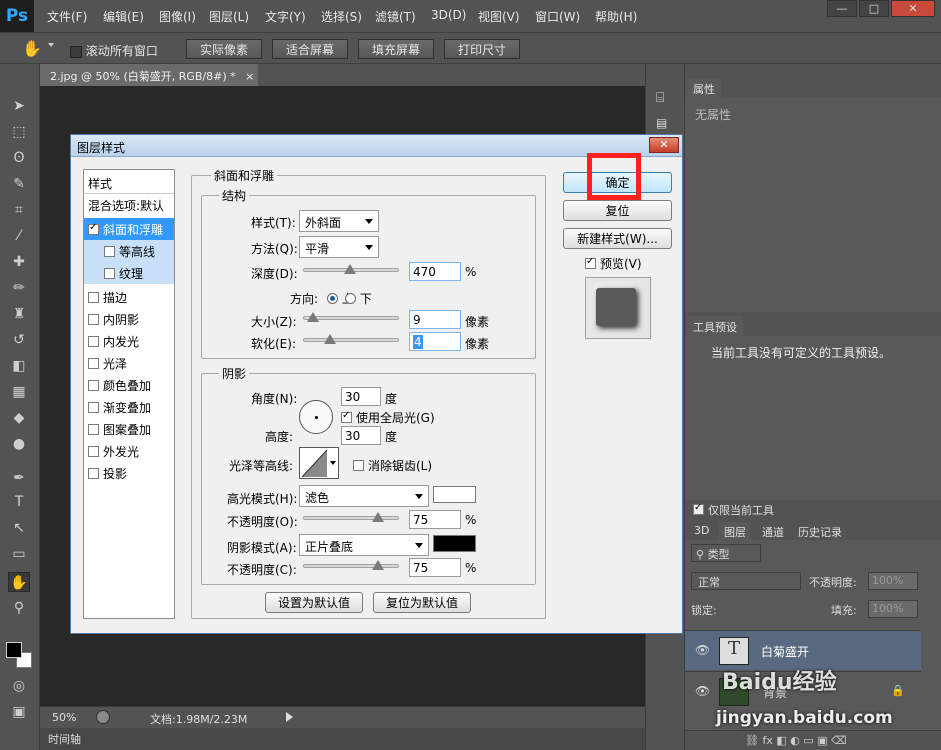 This screenshot has height=750, width=941. What do you see at coordinates (448, 15) in the screenshot?
I see `menu-item: 3D(D)` at bounding box center [448, 15].